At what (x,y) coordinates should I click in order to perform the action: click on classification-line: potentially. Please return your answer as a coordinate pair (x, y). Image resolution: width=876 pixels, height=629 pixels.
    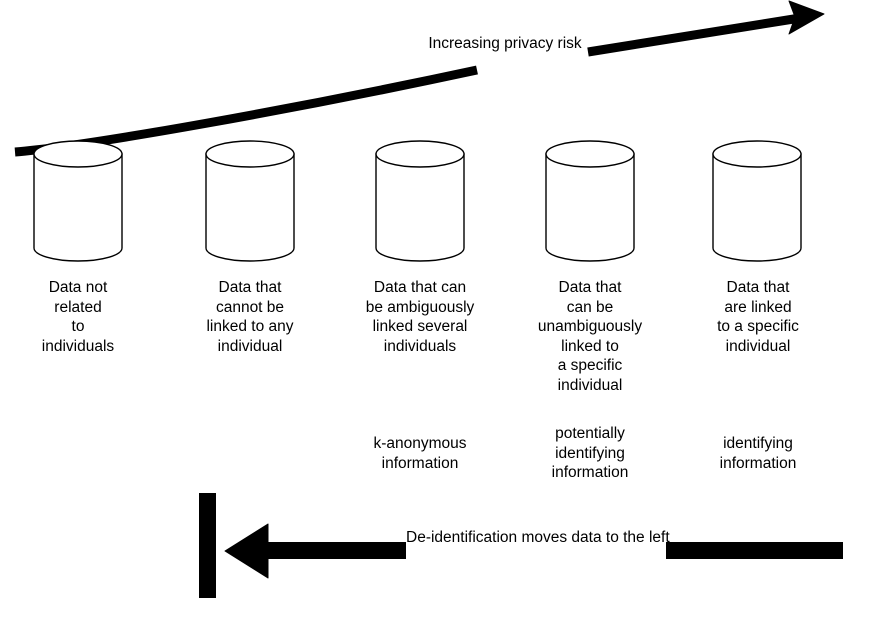
    Looking at the image, I should click on (590, 433).